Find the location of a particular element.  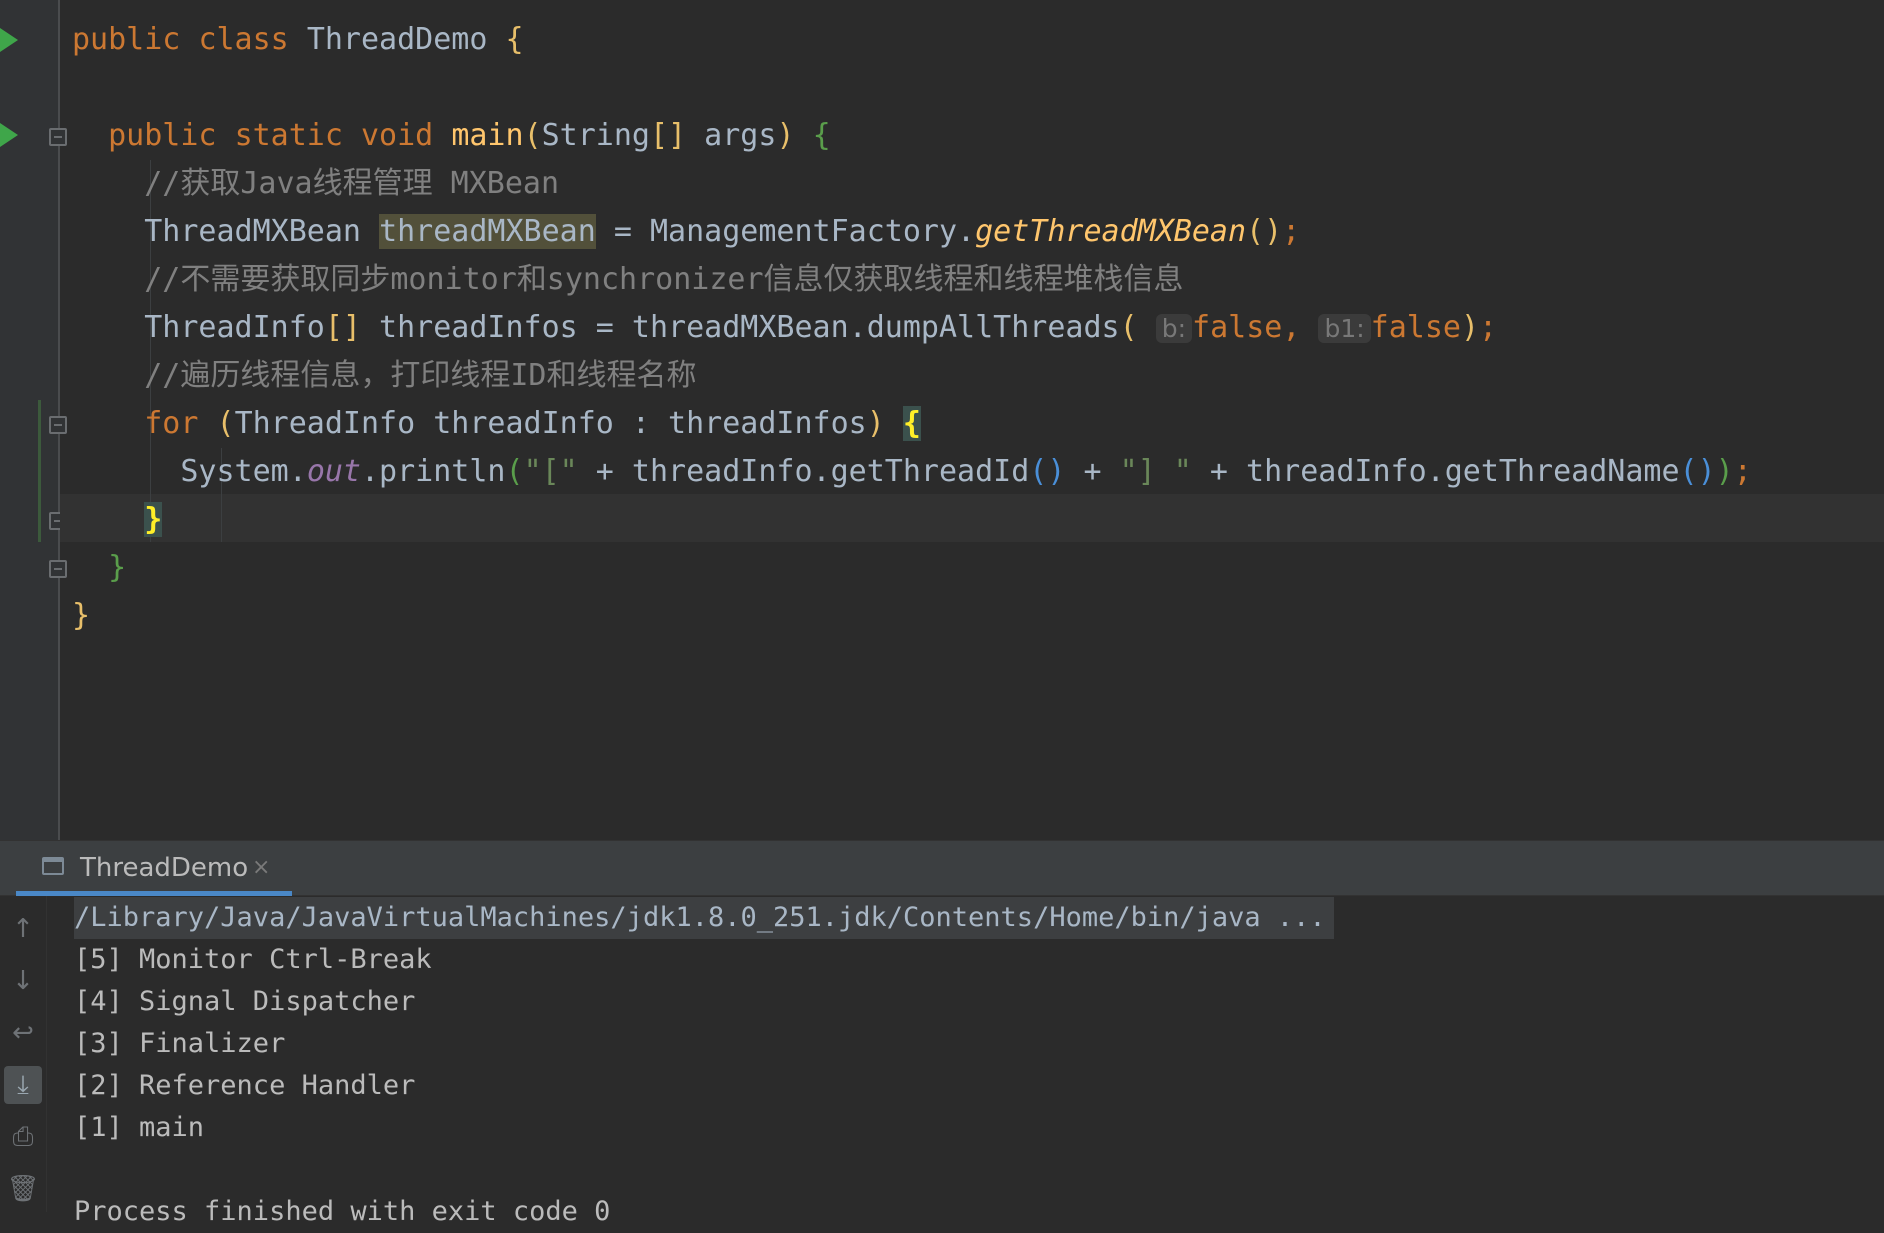

run-main-icon is located at coordinates (9, 135).